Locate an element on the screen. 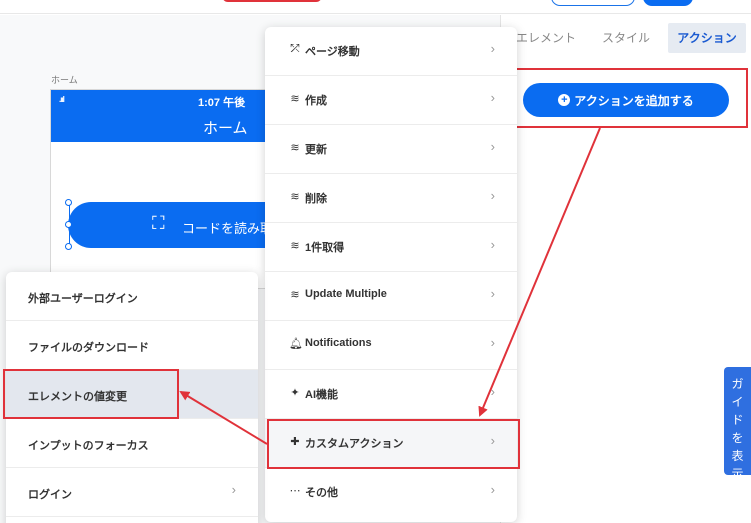 The height and width of the screenshot is (523, 751). menu-item-notifications: 🔔︎ Notifications › is located at coordinates (391, 345).